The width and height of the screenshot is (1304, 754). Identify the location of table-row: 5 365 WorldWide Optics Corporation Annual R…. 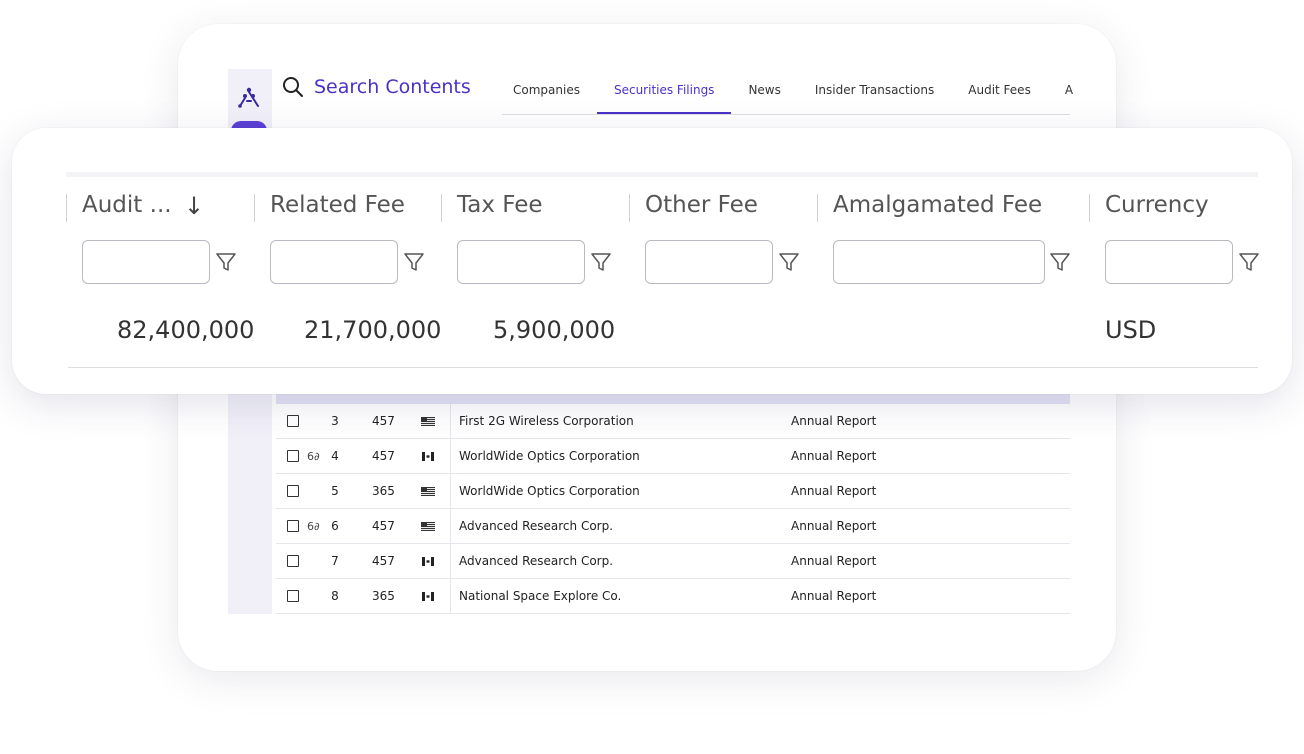
(673, 491).